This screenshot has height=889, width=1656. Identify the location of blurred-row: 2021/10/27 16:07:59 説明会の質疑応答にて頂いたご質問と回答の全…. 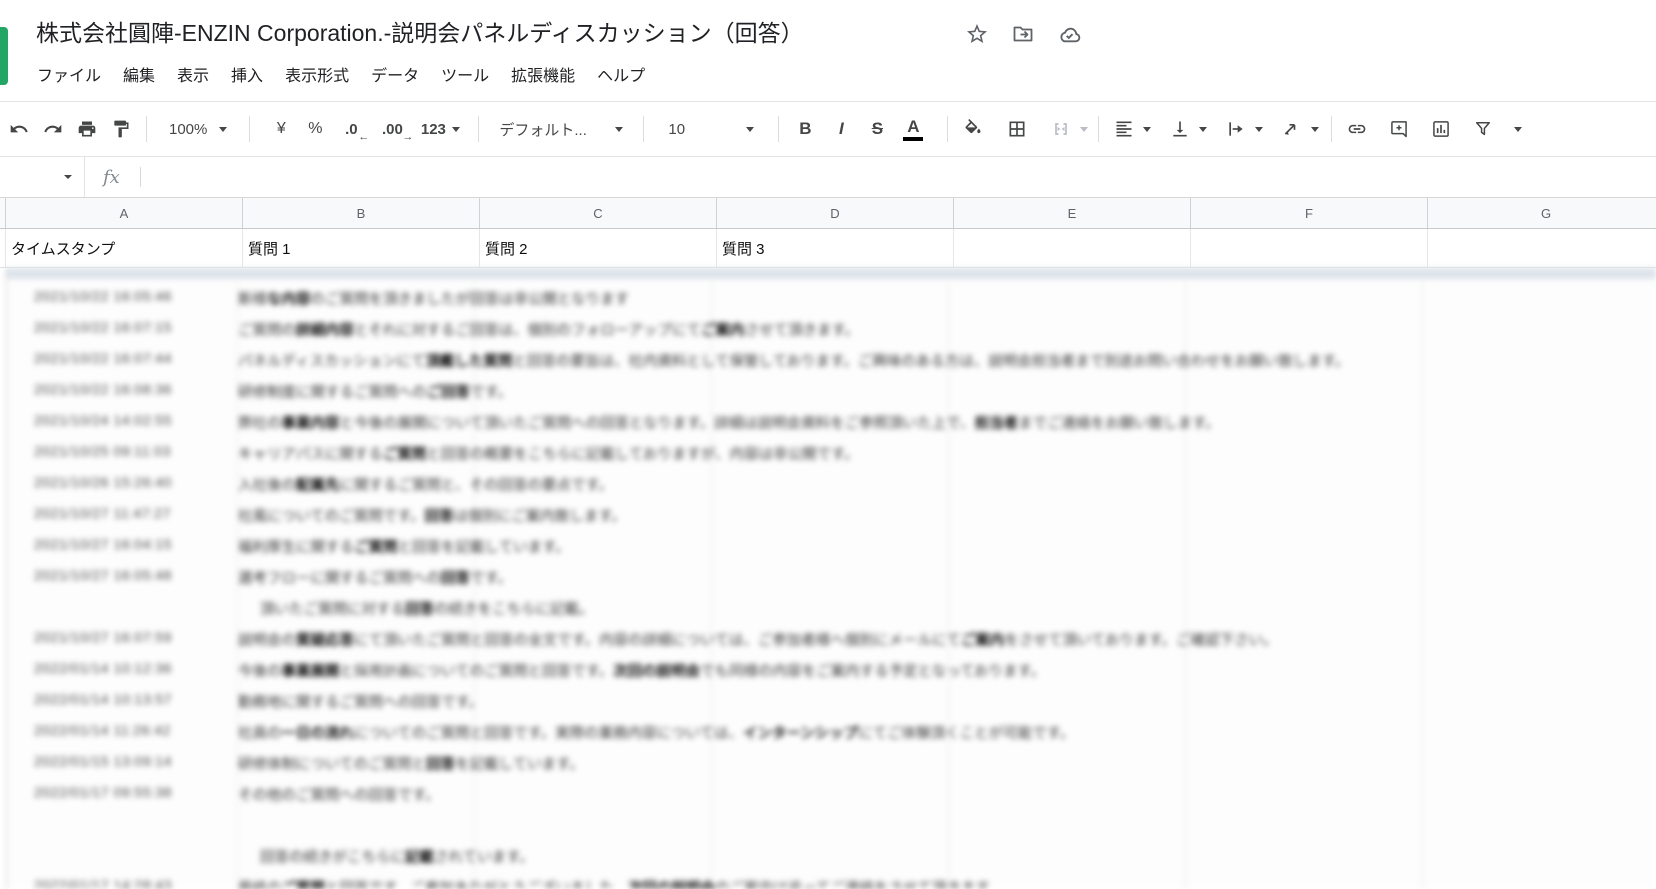
(831, 638).